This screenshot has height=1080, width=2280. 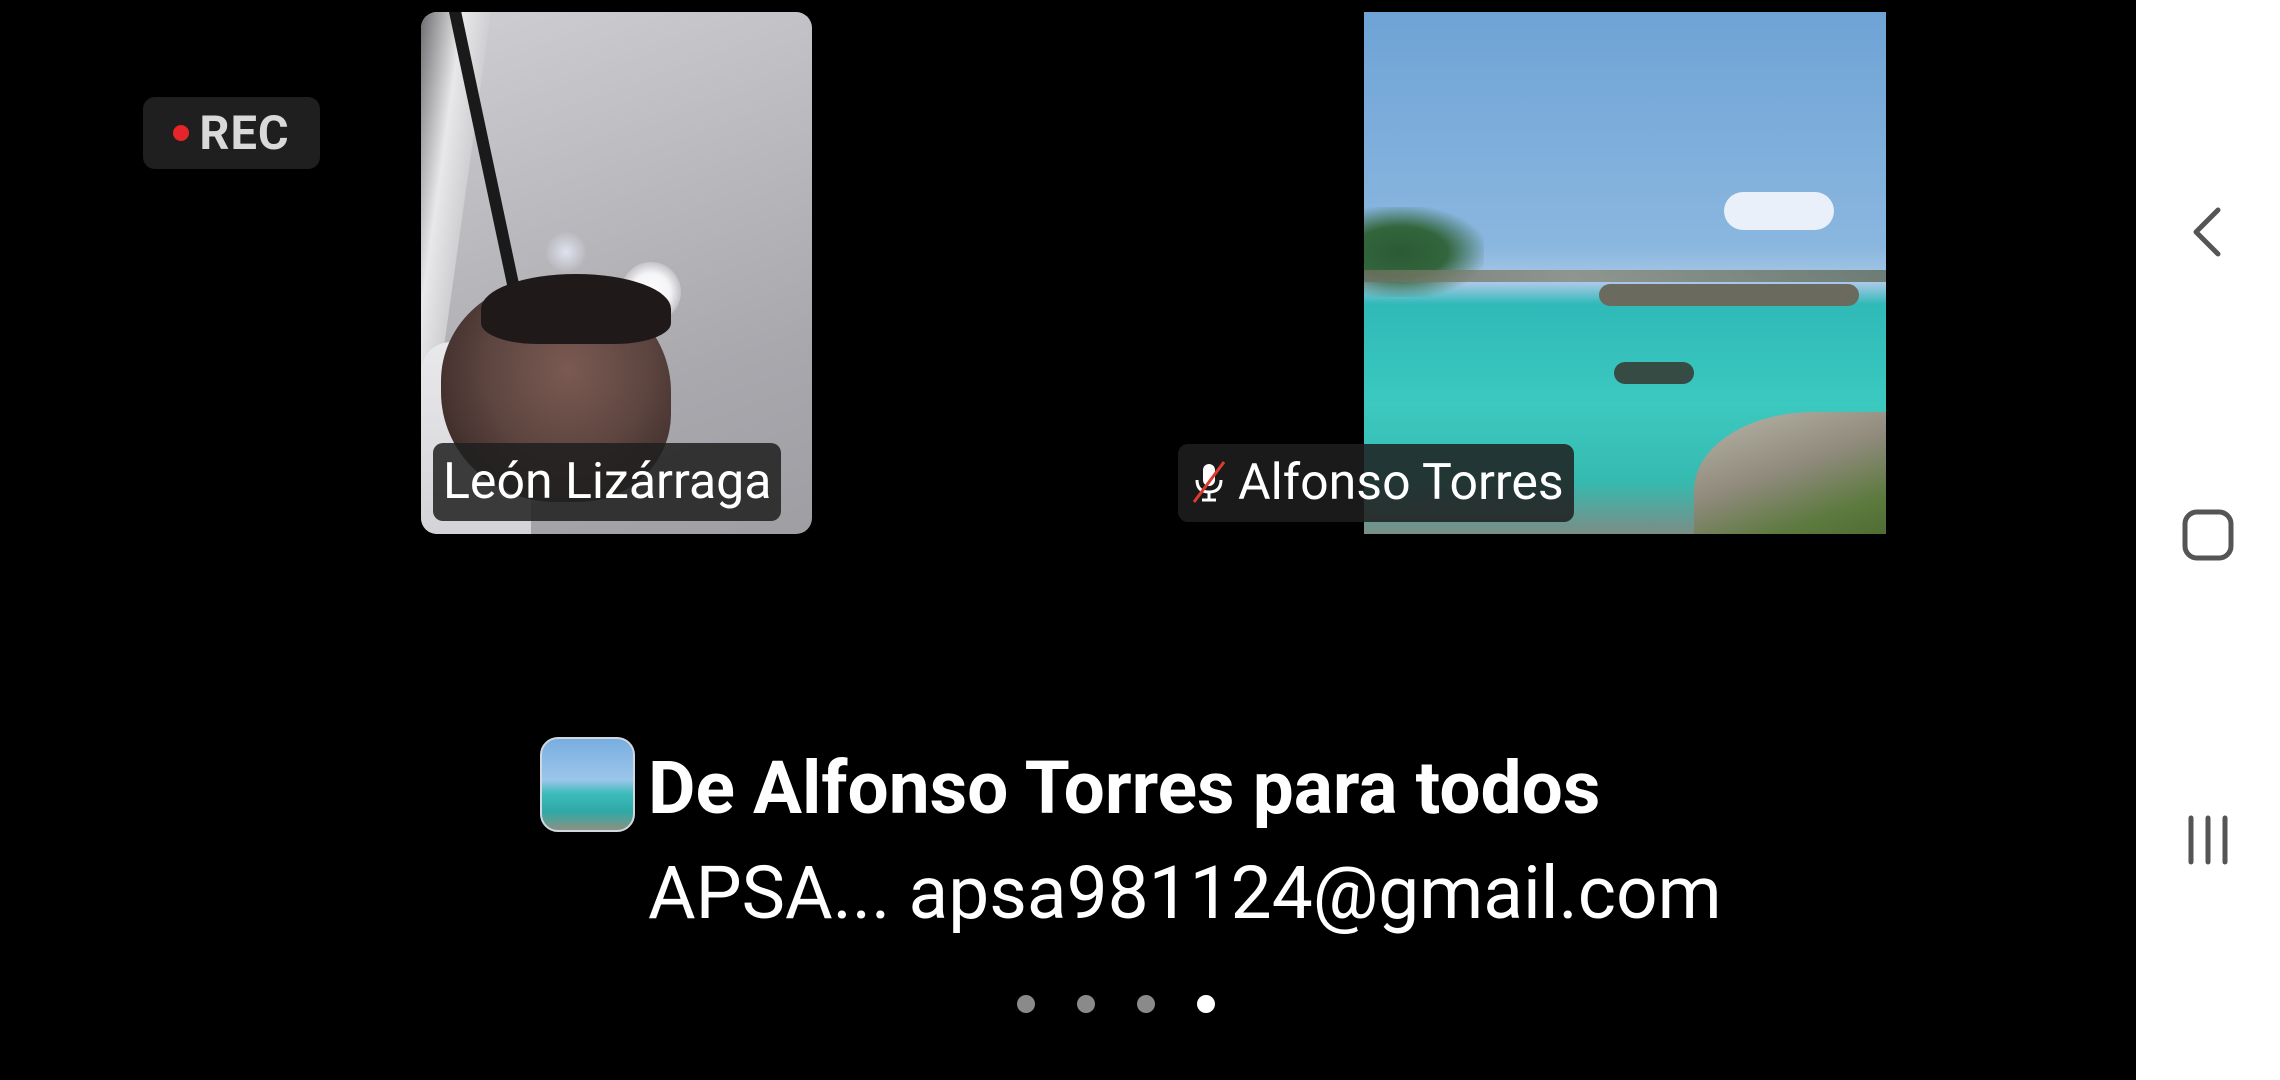 I want to click on participant-name-label: León Lizárraga, so click(x=607, y=482).